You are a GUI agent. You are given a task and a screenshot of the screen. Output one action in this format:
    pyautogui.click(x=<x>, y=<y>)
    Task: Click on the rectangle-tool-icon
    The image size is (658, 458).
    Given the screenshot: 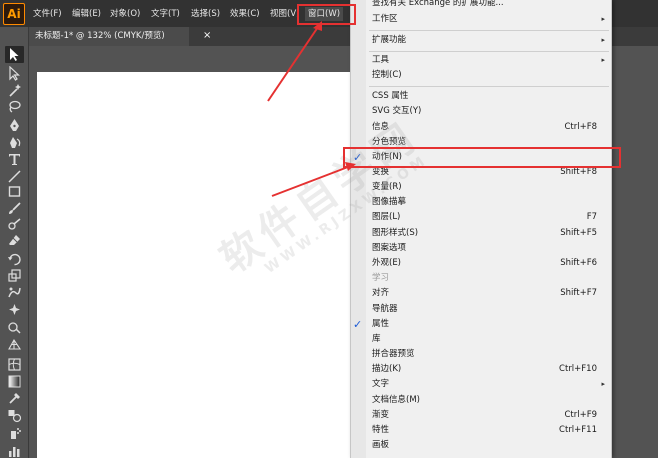 What is the action you would take?
    pyautogui.click(x=14, y=191)
    